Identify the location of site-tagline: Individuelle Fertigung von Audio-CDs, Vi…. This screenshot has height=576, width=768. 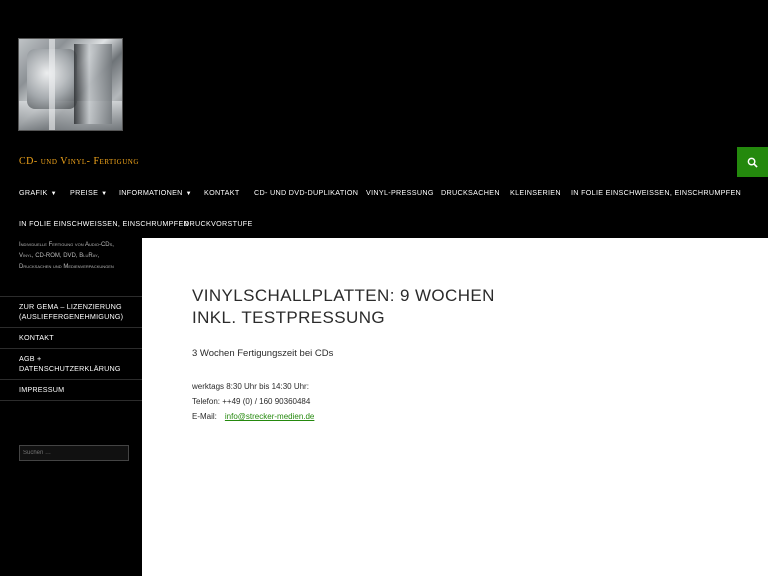
(66, 256).